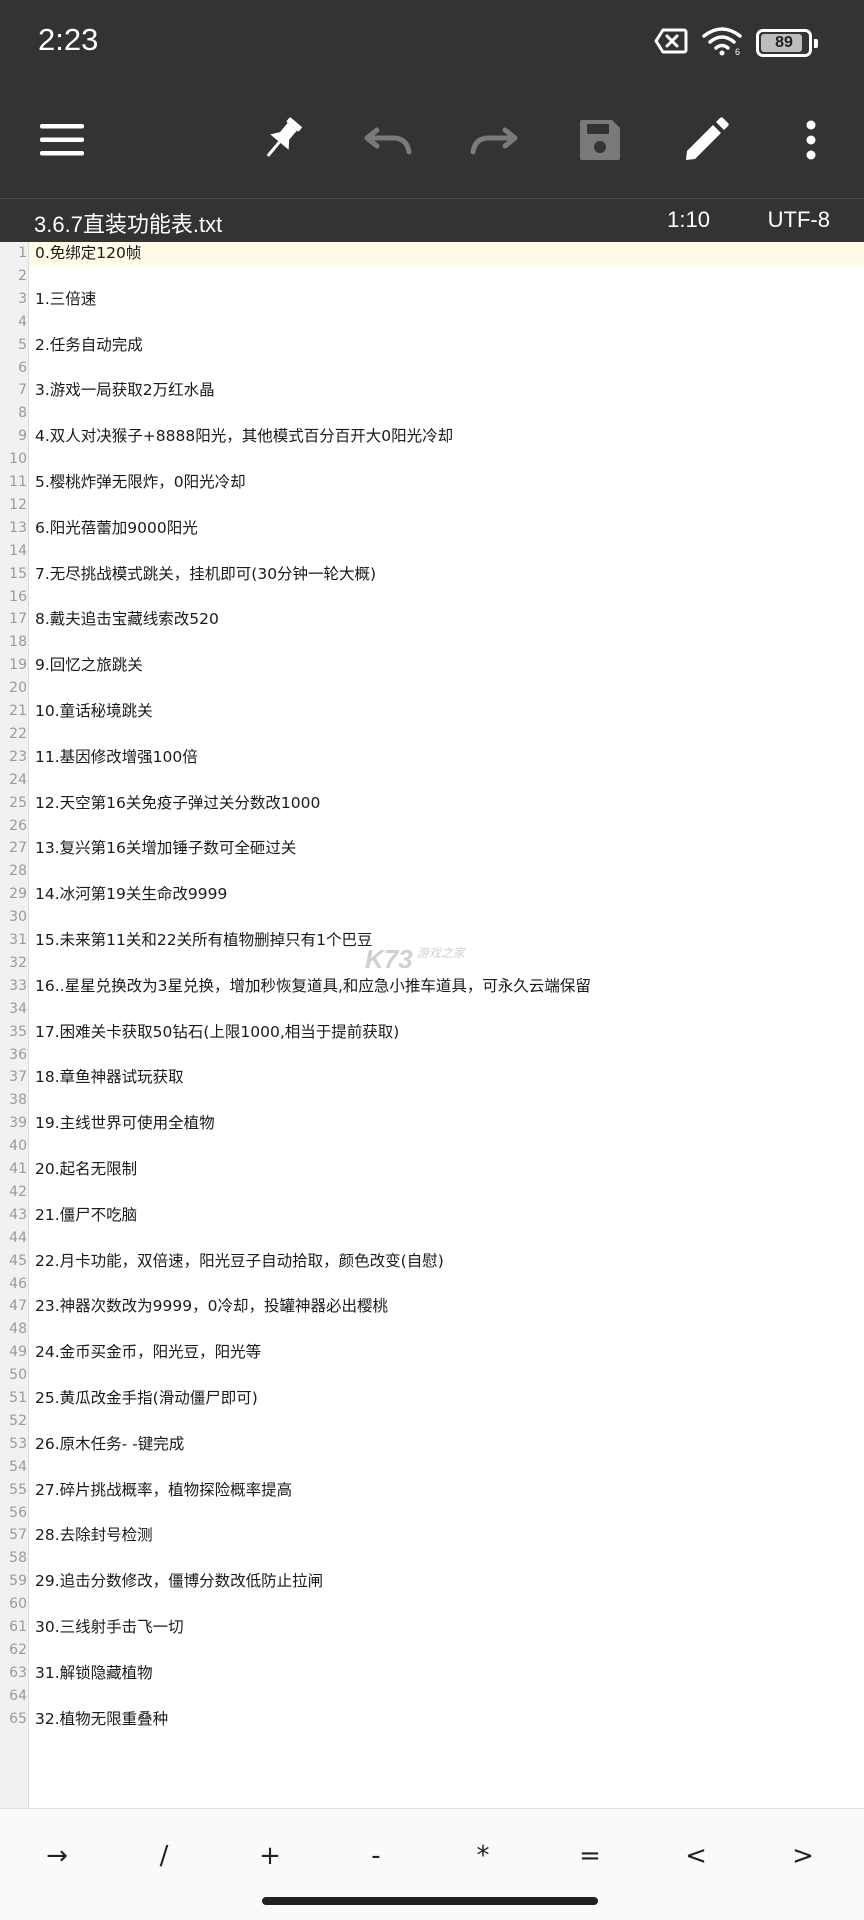 Image resolution: width=864 pixels, height=1920 pixels. What do you see at coordinates (494, 142) in the screenshot?
I see `redo-button` at bounding box center [494, 142].